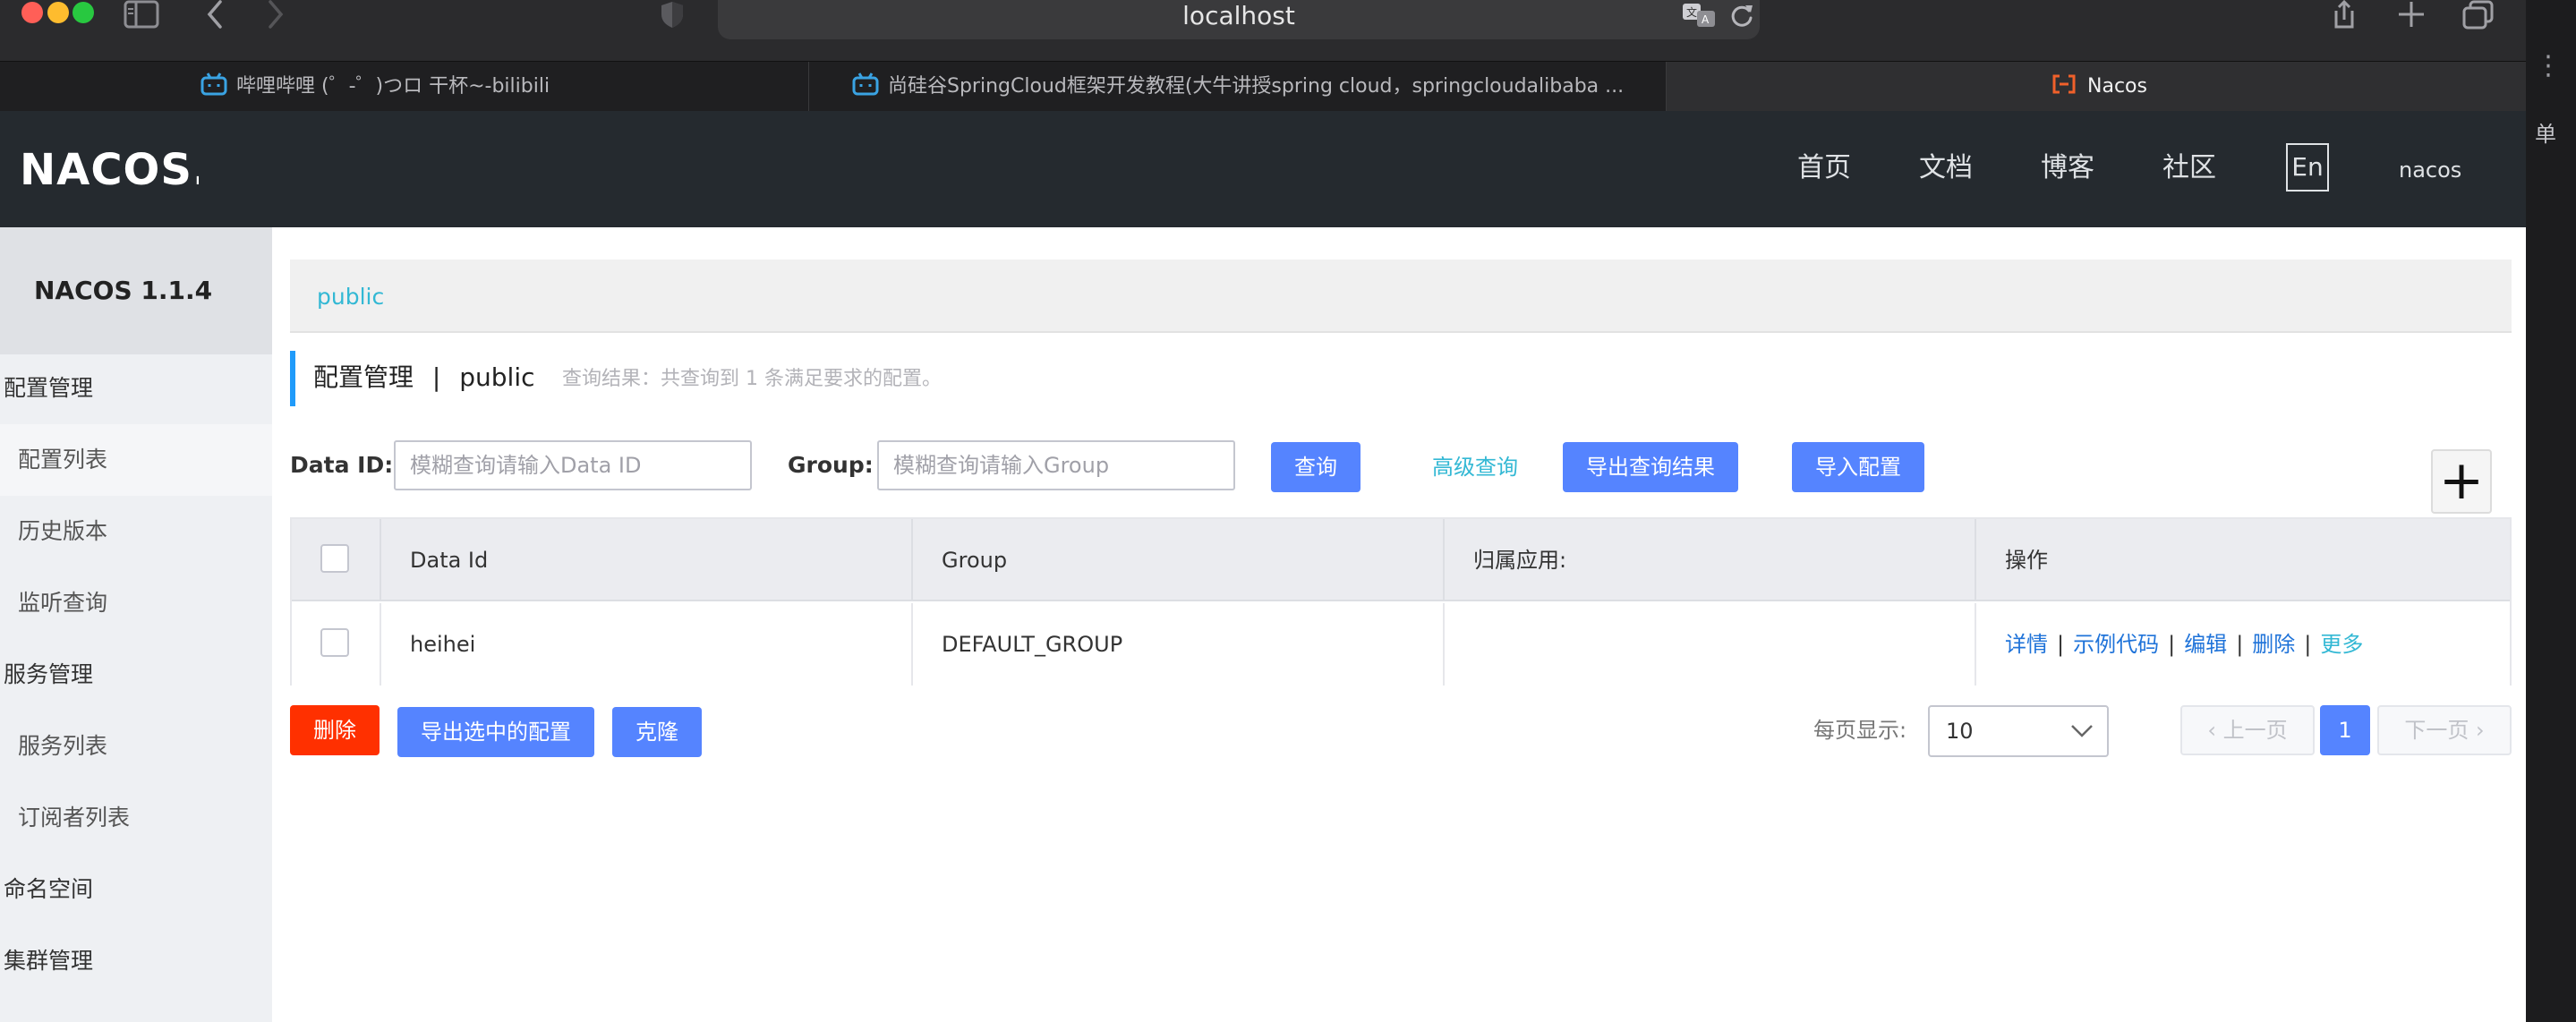 The height and width of the screenshot is (1022, 2576). What do you see at coordinates (647, 560) in the screenshot?
I see `table-header-dataid: Data Id` at bounding box center [647, 560].